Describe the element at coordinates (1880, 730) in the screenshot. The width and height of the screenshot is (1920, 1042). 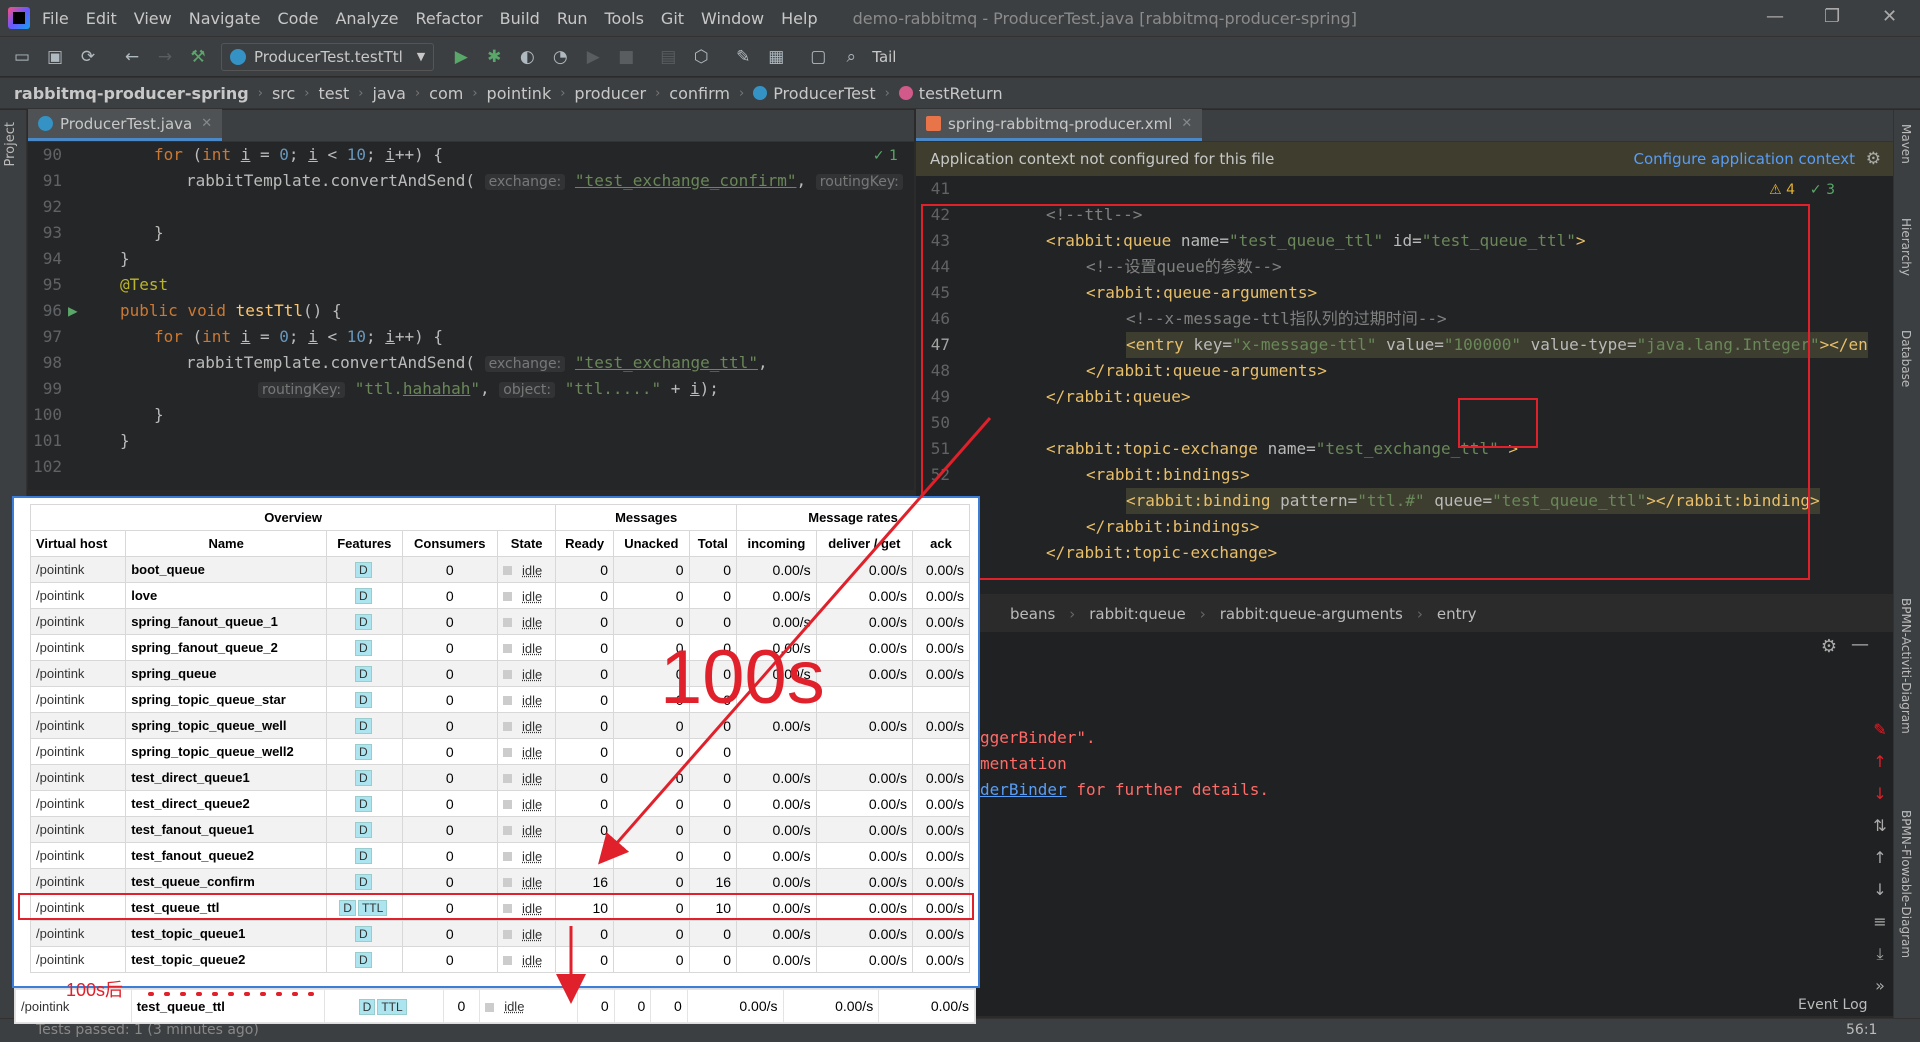
I see `clear-icon: ✎` at that location.